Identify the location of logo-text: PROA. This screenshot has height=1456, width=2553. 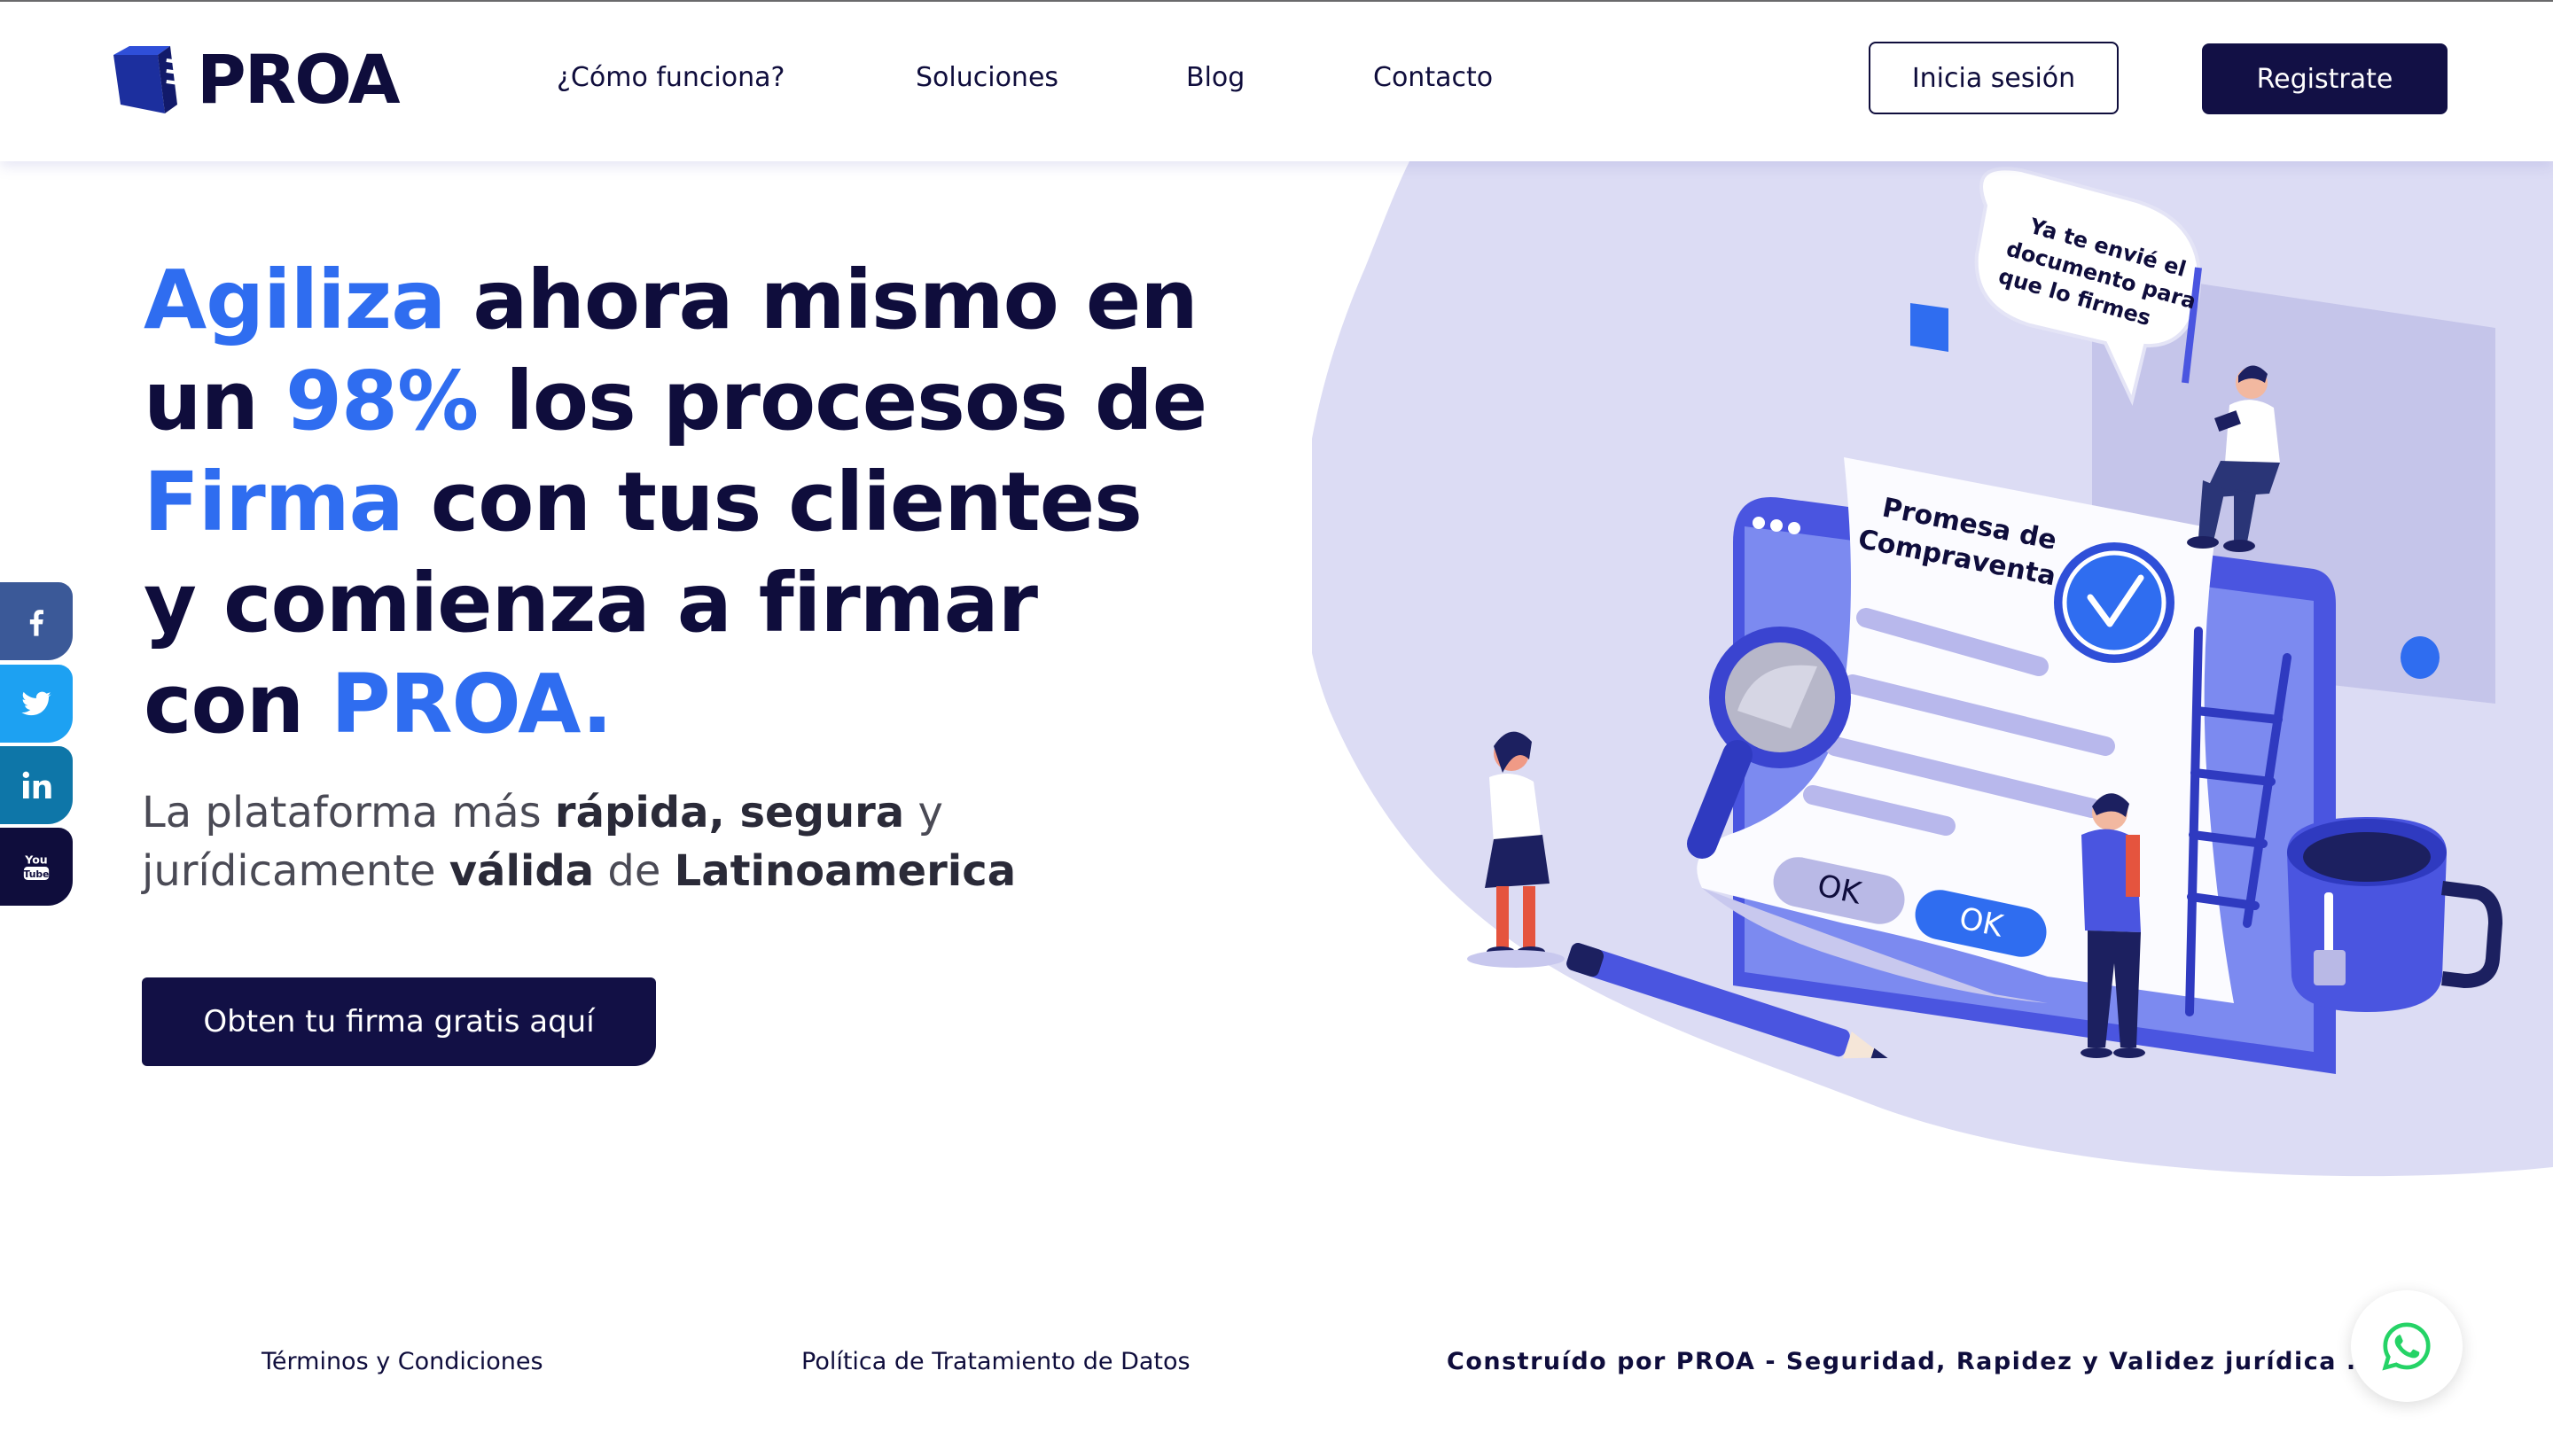
(299, 79).